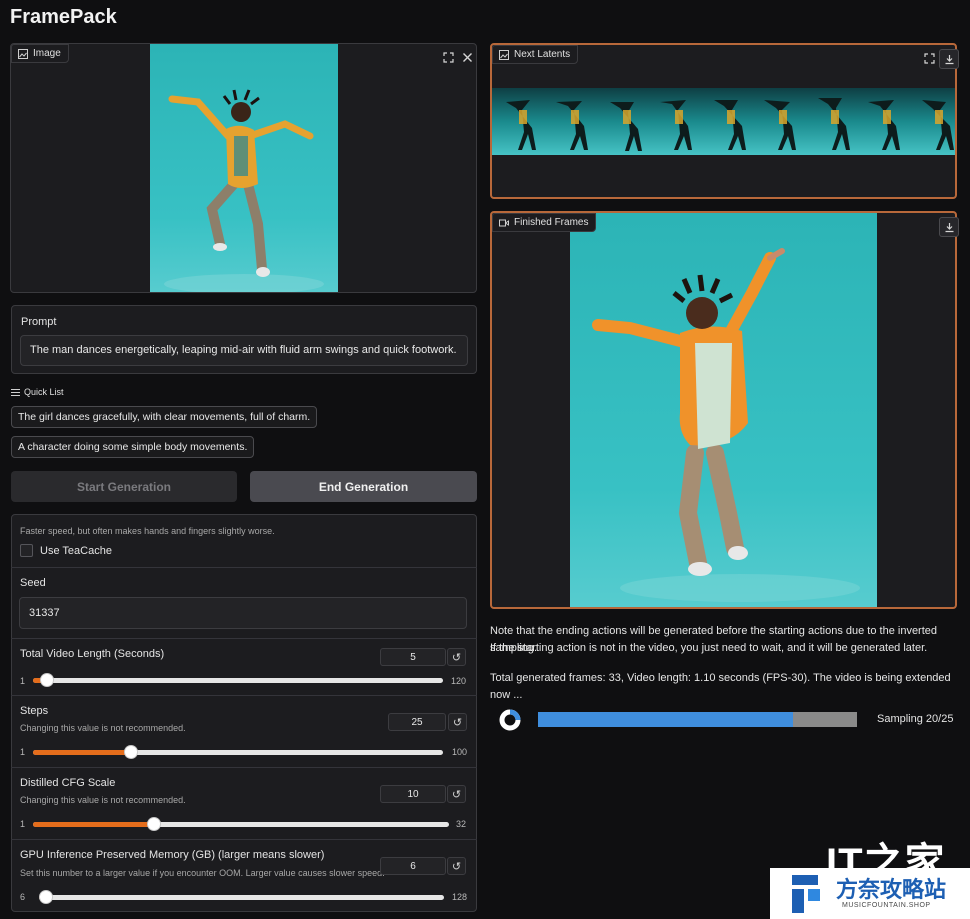  I want to click on watermark-logo-icon, so click(811, 894).